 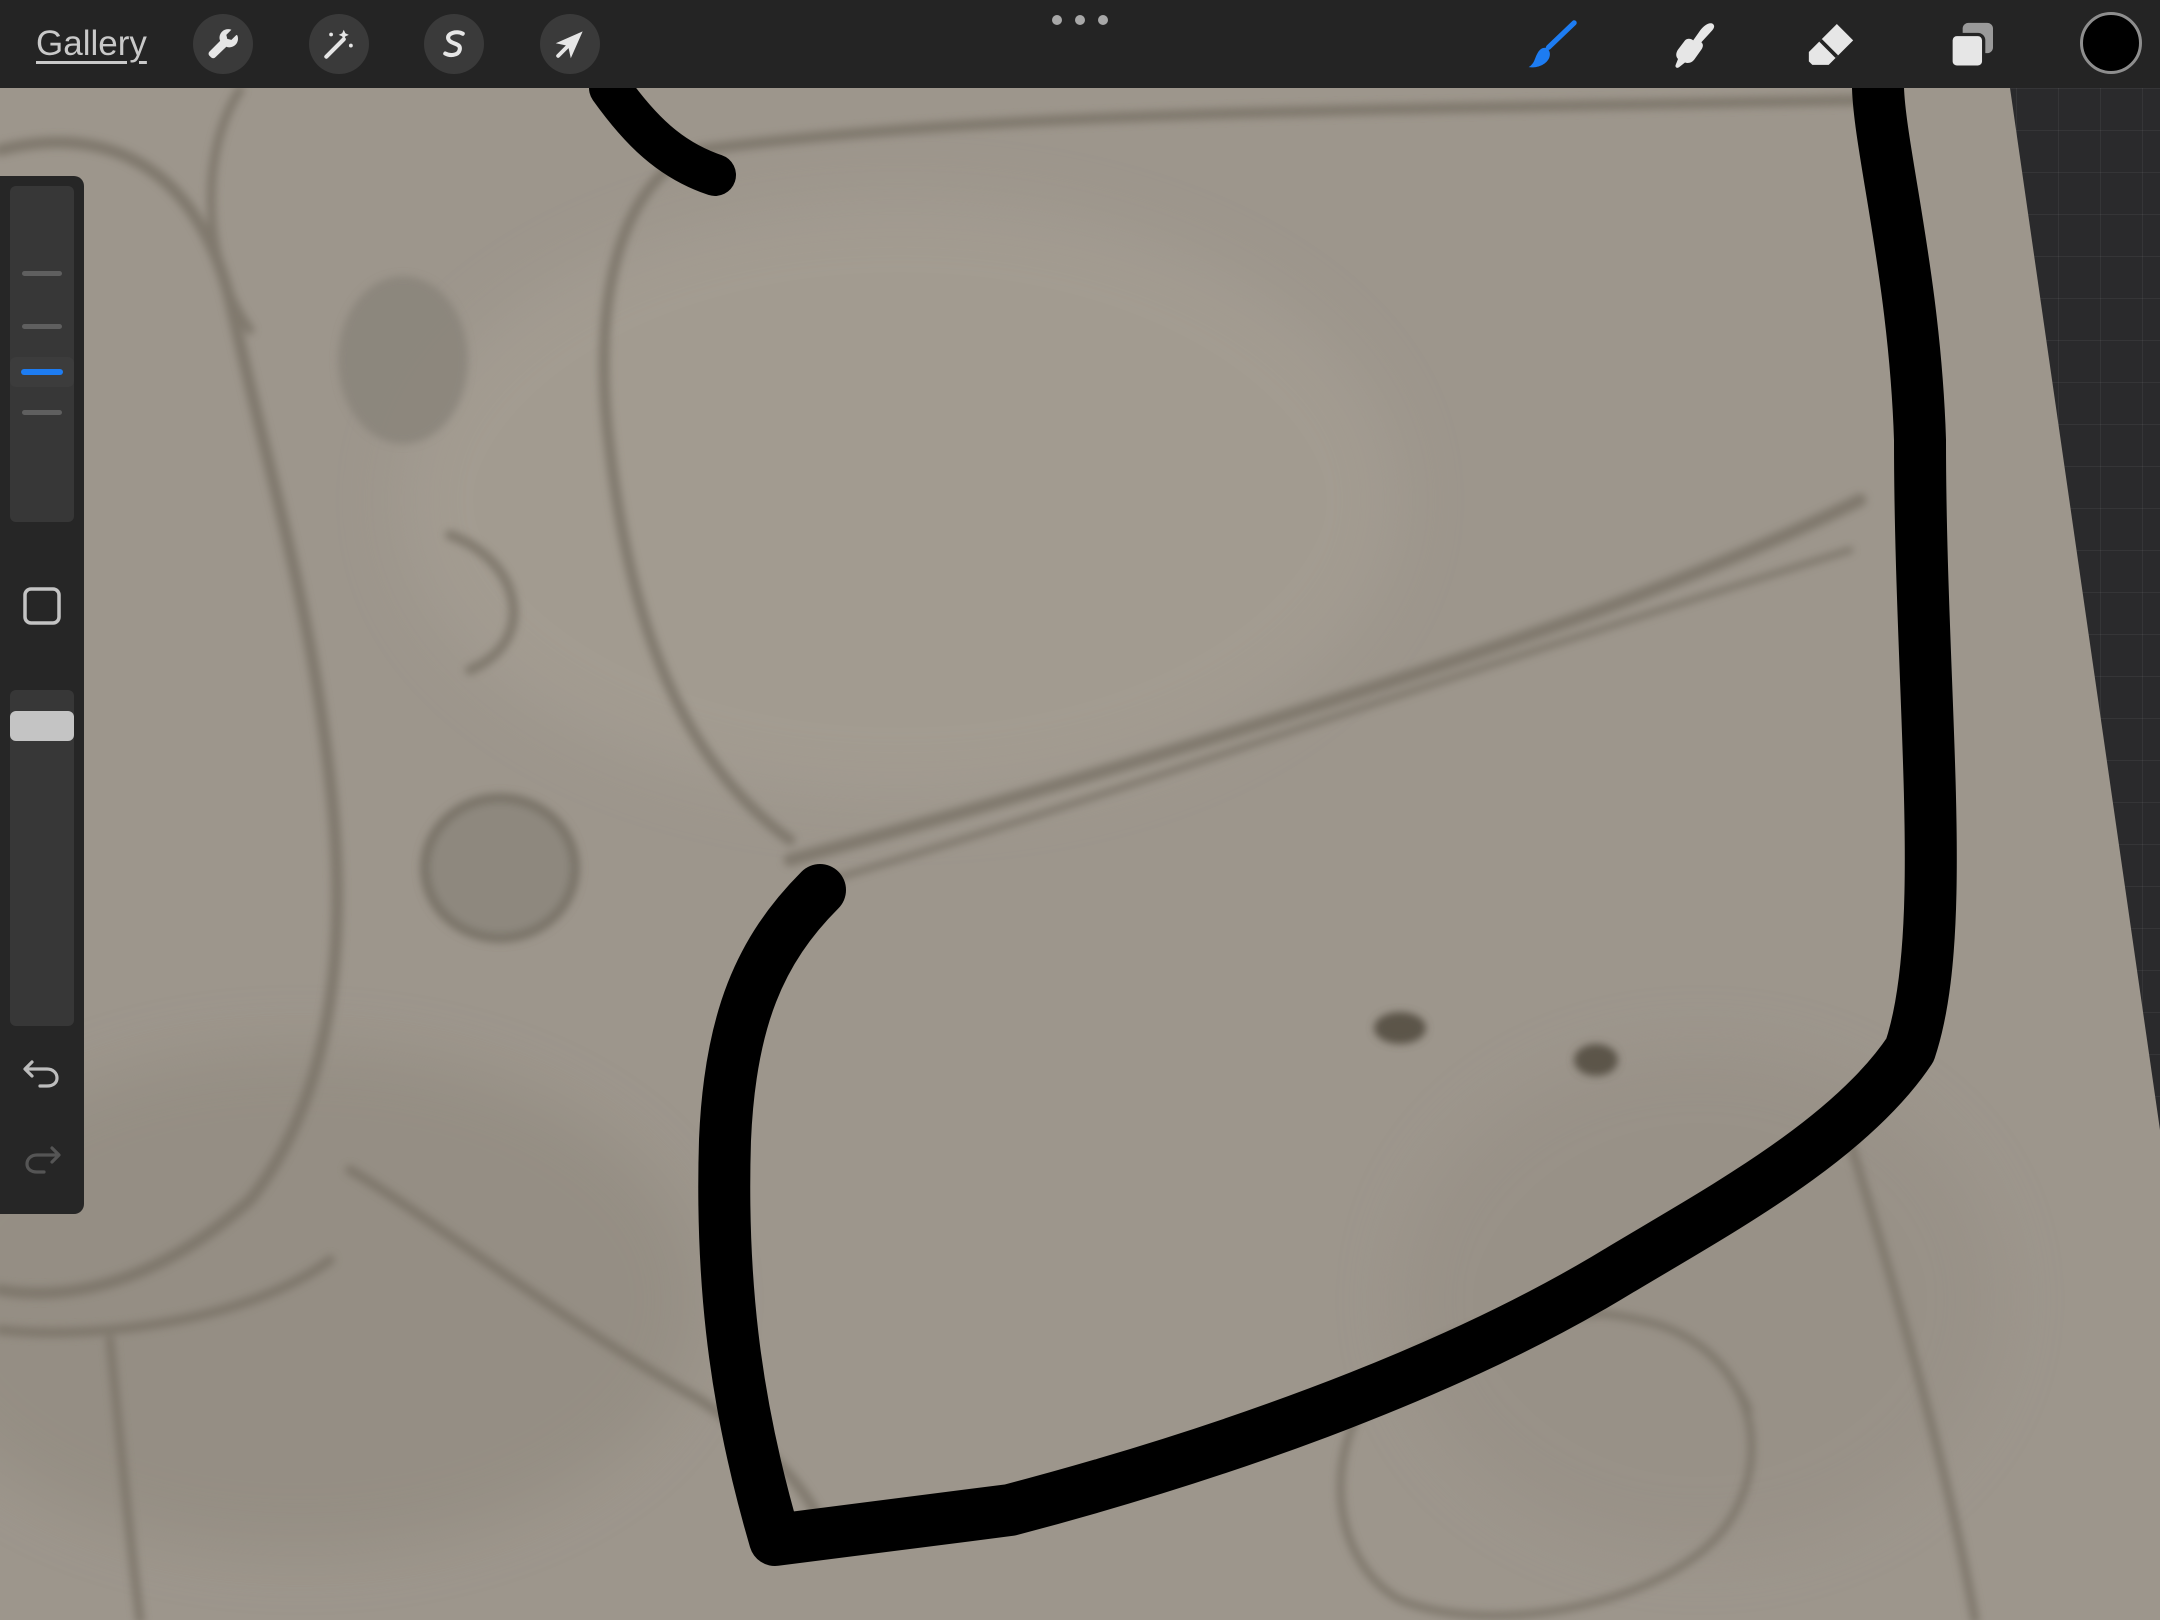 What do you see at coordinates (91, 44) in the screenshot?
I see `gallery-button: Gallery` at bounding box center [91, 44].